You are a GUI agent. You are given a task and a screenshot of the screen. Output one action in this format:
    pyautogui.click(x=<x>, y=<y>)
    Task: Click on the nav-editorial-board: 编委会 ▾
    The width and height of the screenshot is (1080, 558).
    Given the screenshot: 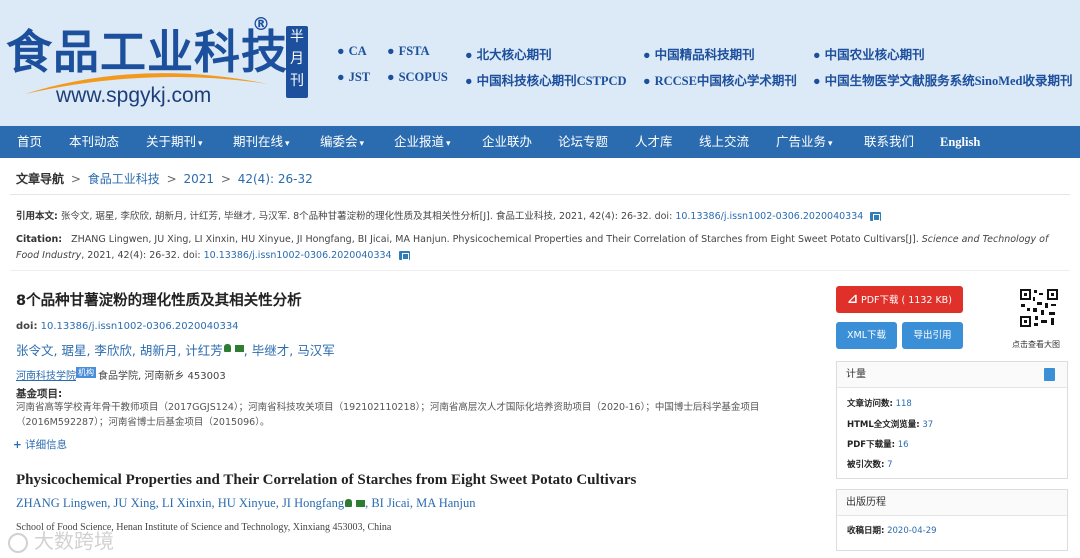 What is the action you would take?
    pyautogui.click(x=342, y=142)
    